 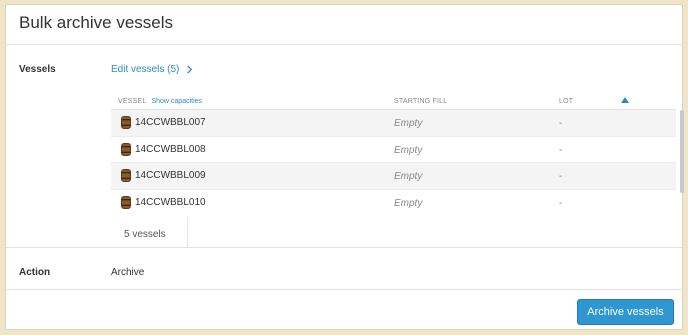 I want to click on column-lot-header: LOT, so click(x=566, y=101).